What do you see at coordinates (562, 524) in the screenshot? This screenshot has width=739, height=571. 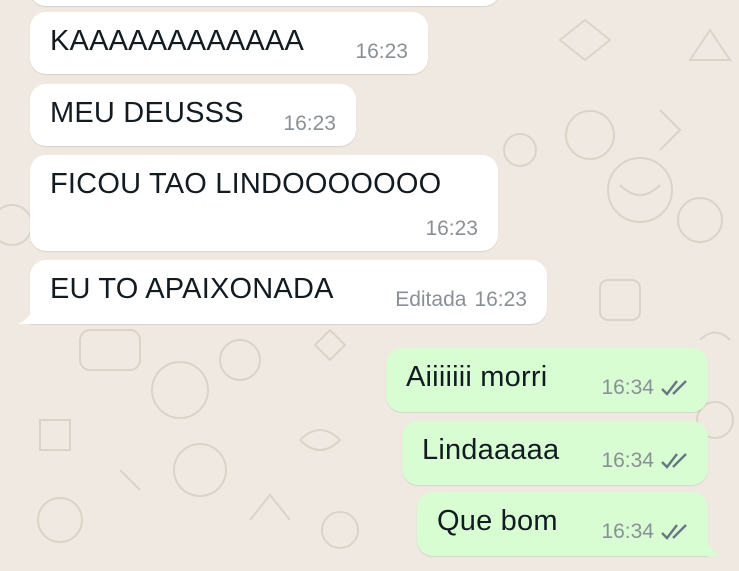 I see `outgoing-message: Que bom 16:34` at bounding box center [562, 524].